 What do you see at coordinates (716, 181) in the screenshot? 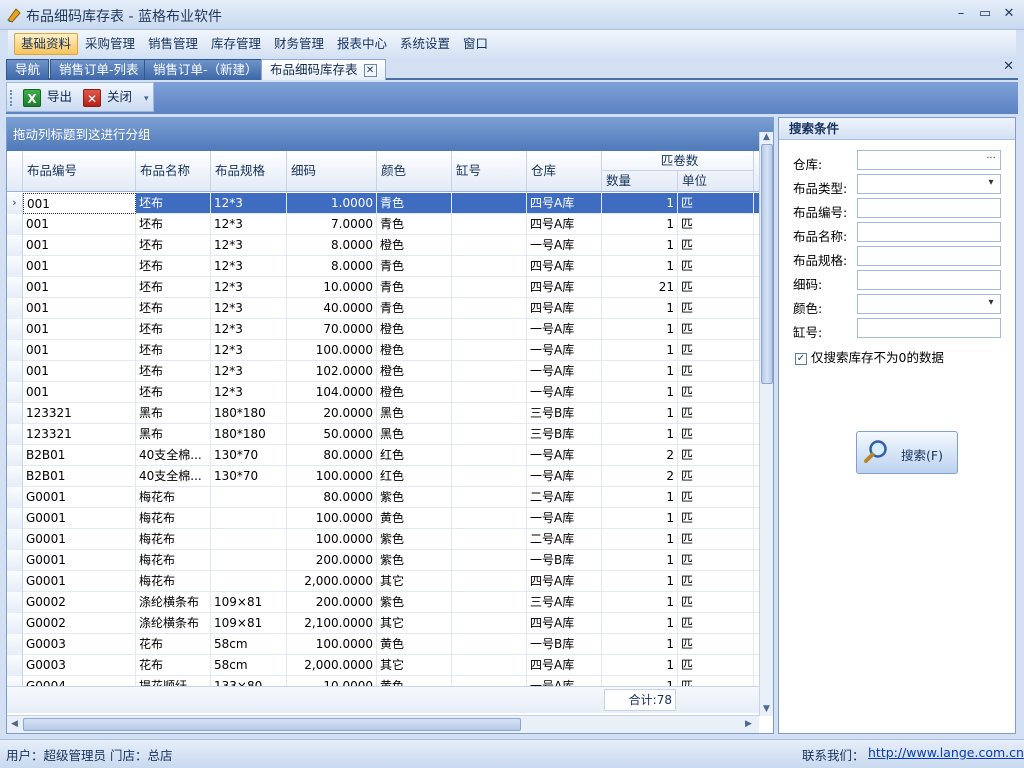
I see `col-header-unit: 单位` at bounding box center [716, 181].